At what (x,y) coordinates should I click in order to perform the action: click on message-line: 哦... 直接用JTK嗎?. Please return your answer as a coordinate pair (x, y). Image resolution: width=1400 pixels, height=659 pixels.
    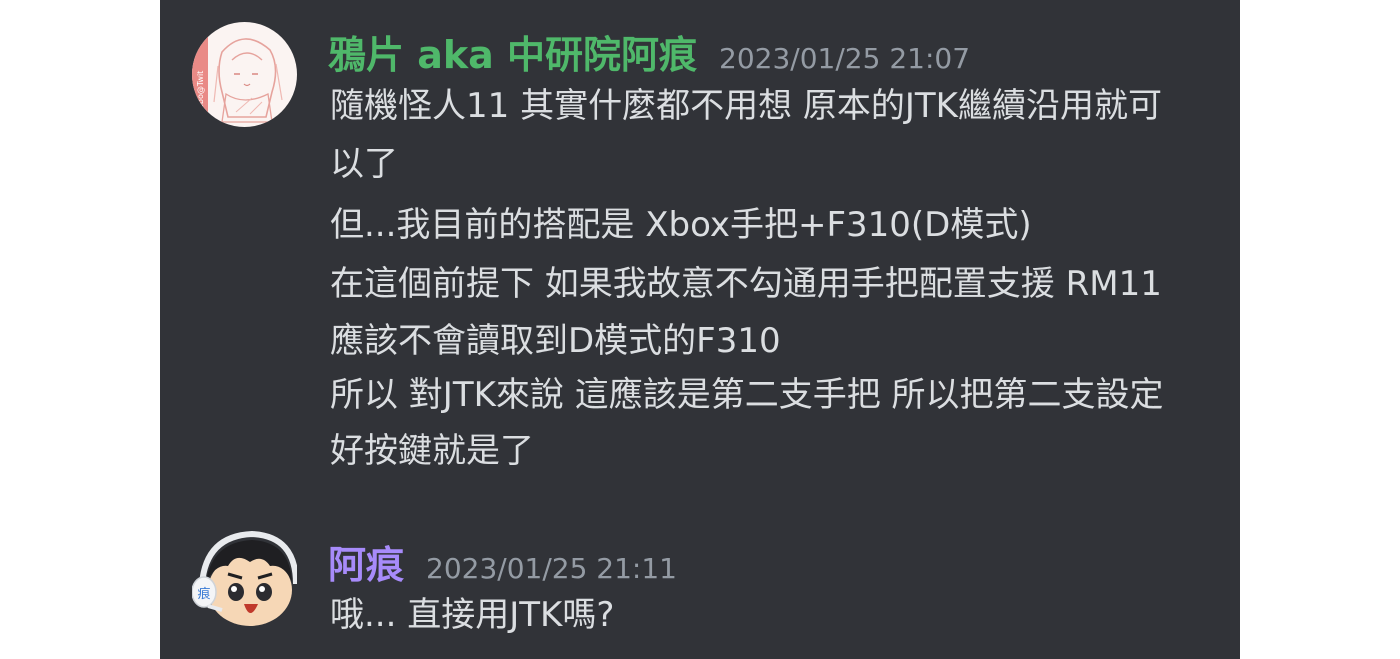
    Looking at the image, I should click on (472, 615).